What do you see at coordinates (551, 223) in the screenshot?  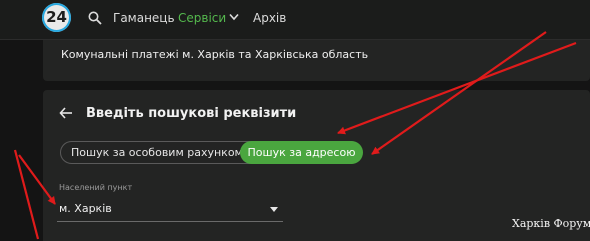 I see `forum-watermark: Харків Форум` at bounding box center [551, 223].